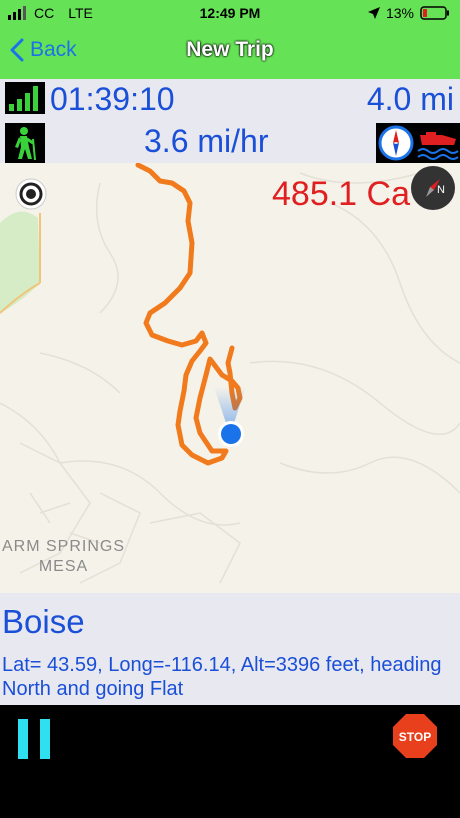 The height and width of the screenshot is (818, 460). What do you see at coordinates (31, 194) in the screenshot?
I see `tracking-mode-icon` at bounding box center [31, 194].